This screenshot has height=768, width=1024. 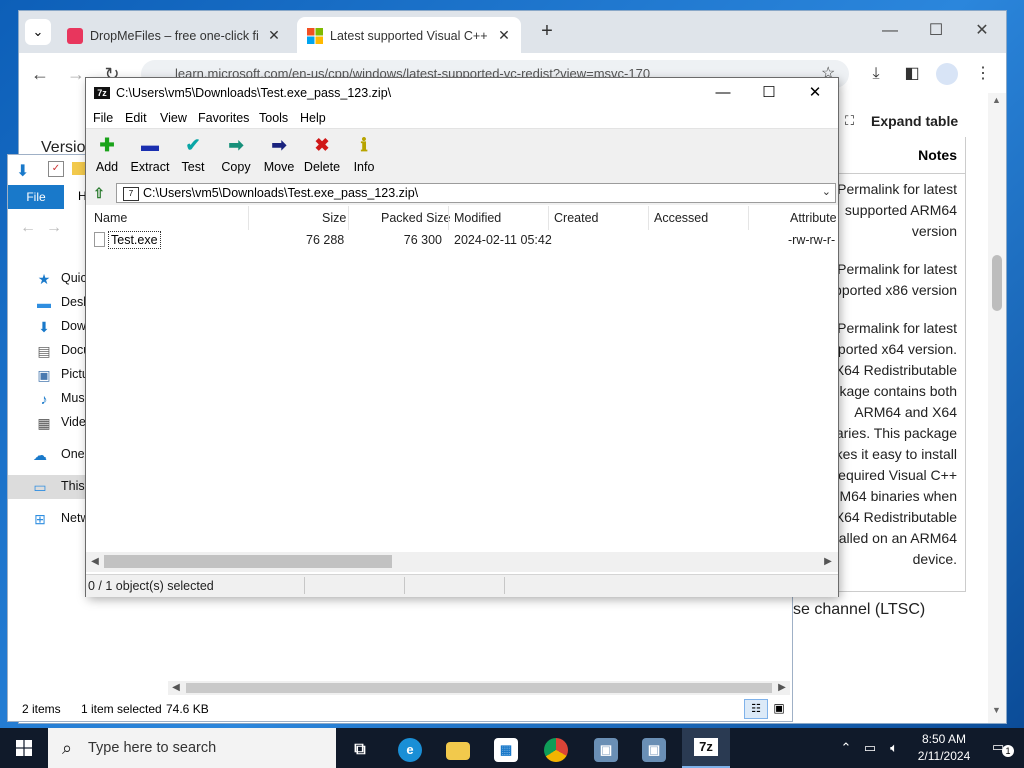 What do you see at coordinates (364, 155) in the screenshot?
I see `info-button: ℹ Info` at bounding box center [364, 155].